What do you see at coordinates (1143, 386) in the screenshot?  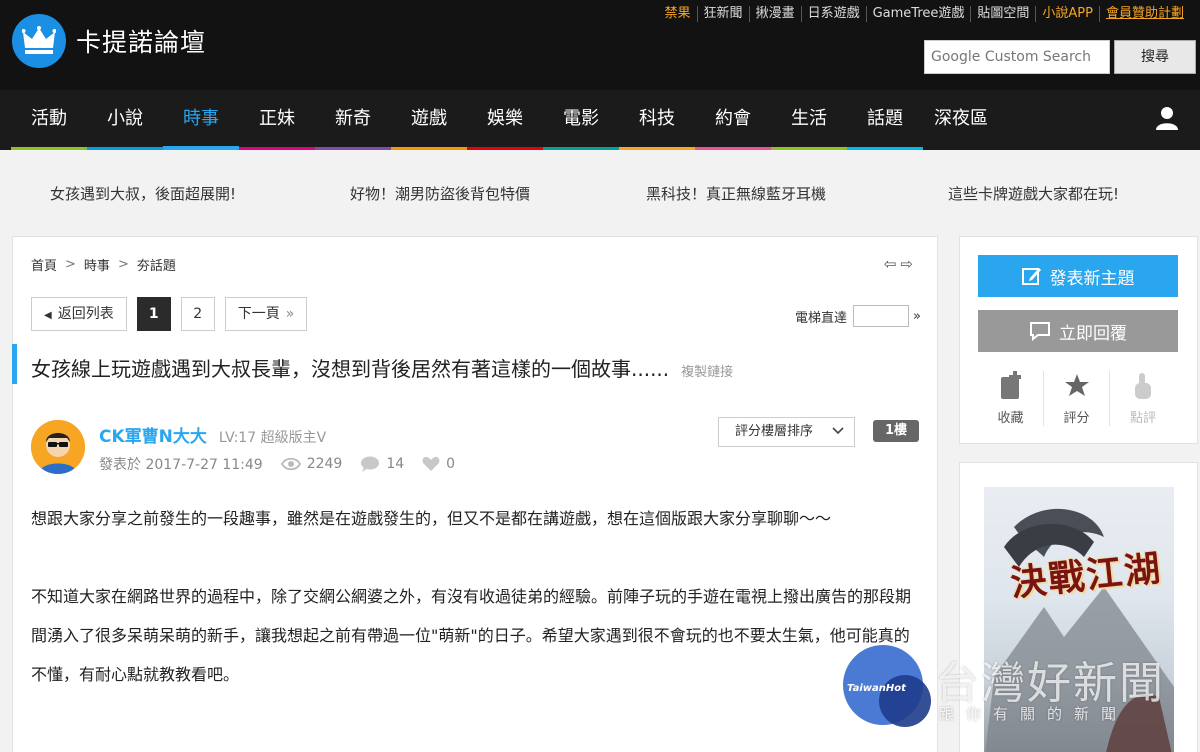 I see `hand-pointer-icon` at bounding box center [1143, 386].